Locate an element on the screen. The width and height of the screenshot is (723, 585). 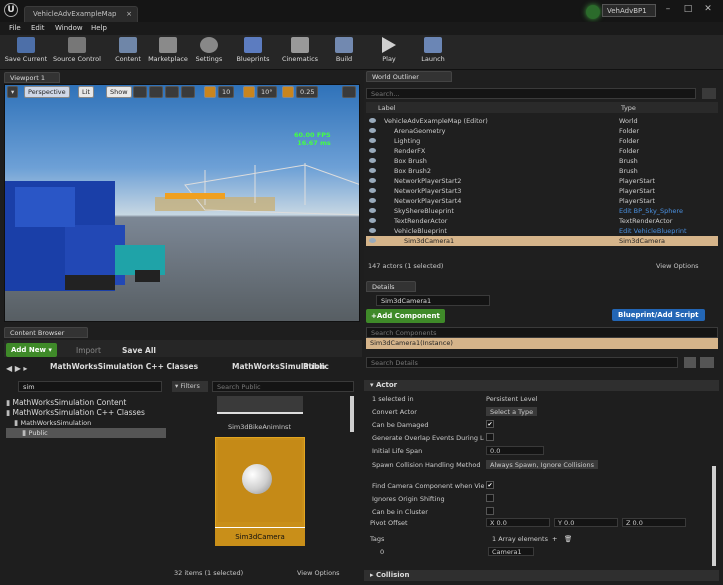
search-details-input: Search Details is located at coordinates (522, 362).